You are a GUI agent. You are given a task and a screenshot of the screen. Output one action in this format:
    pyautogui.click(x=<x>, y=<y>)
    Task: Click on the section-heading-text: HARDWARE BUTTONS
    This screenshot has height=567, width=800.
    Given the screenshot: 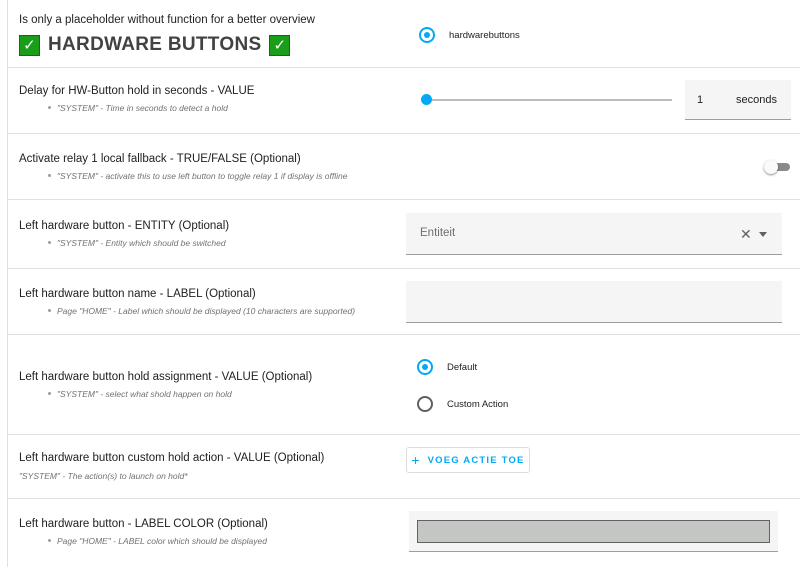 What is the action you would take?
    pyautogui.click(x=155, y=44)
    